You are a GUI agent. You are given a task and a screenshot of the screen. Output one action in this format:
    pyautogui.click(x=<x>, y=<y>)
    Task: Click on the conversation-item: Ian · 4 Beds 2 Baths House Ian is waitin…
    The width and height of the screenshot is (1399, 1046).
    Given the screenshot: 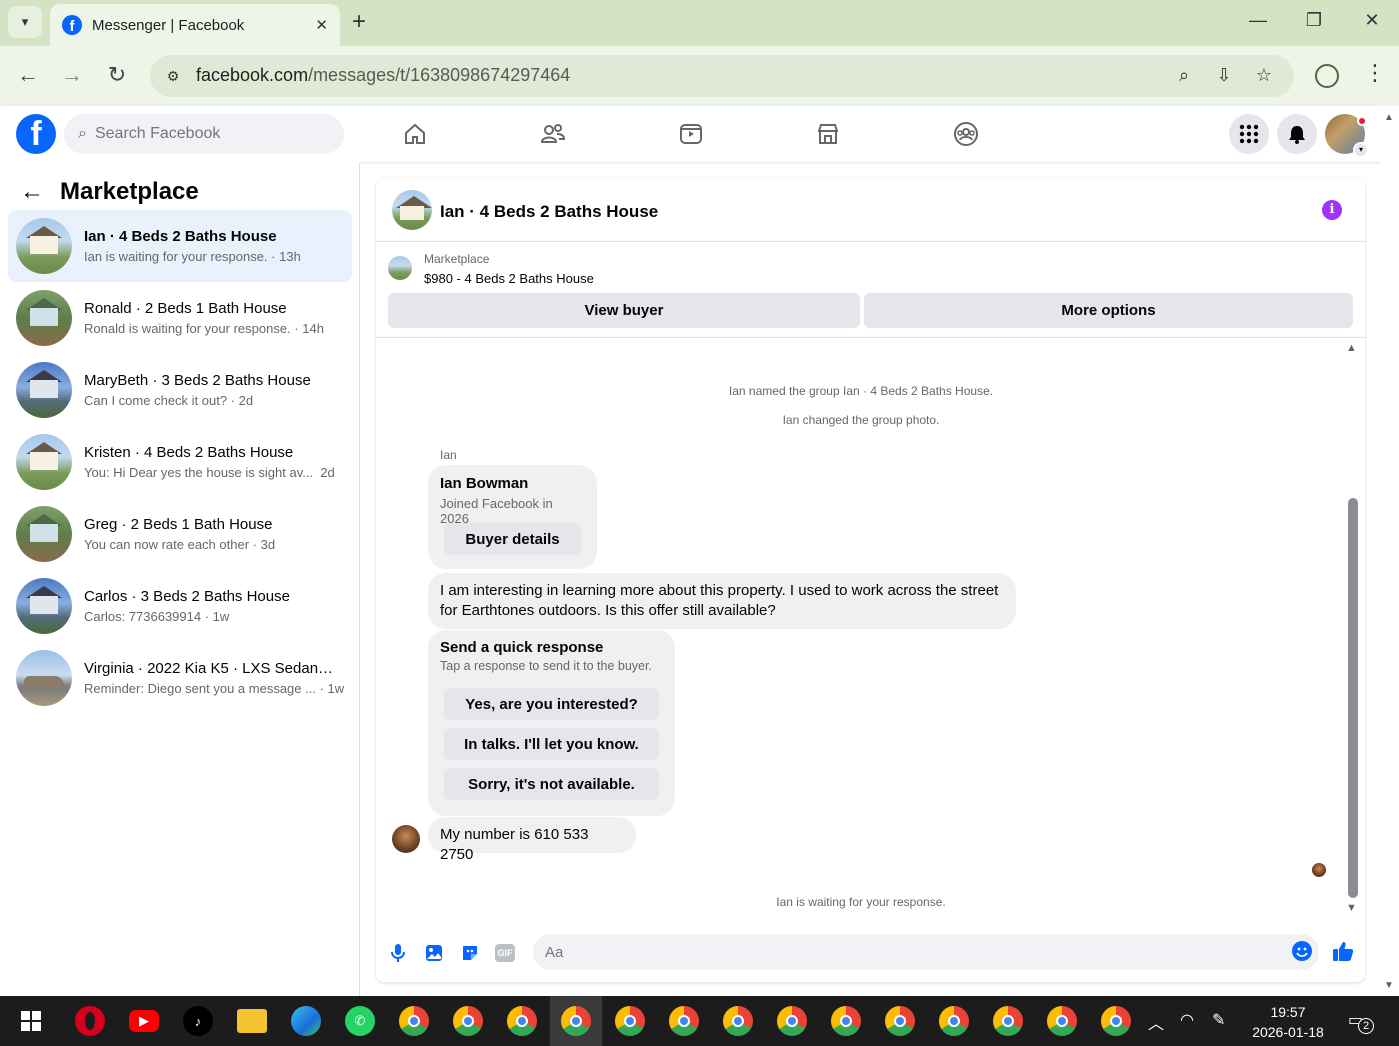 What is the action you would take?
    pyautogui.click(x=180, y=246)
    